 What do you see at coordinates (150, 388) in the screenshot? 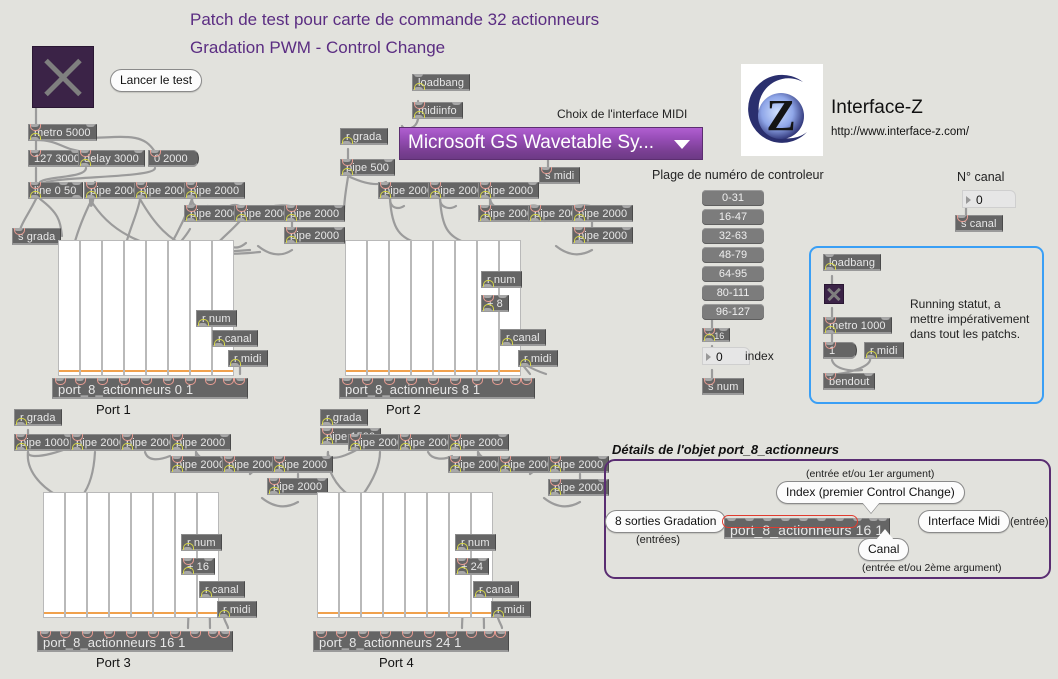
I see `port1-object: port_8_actionneurs 0 1` at bounding box center [150, 388].